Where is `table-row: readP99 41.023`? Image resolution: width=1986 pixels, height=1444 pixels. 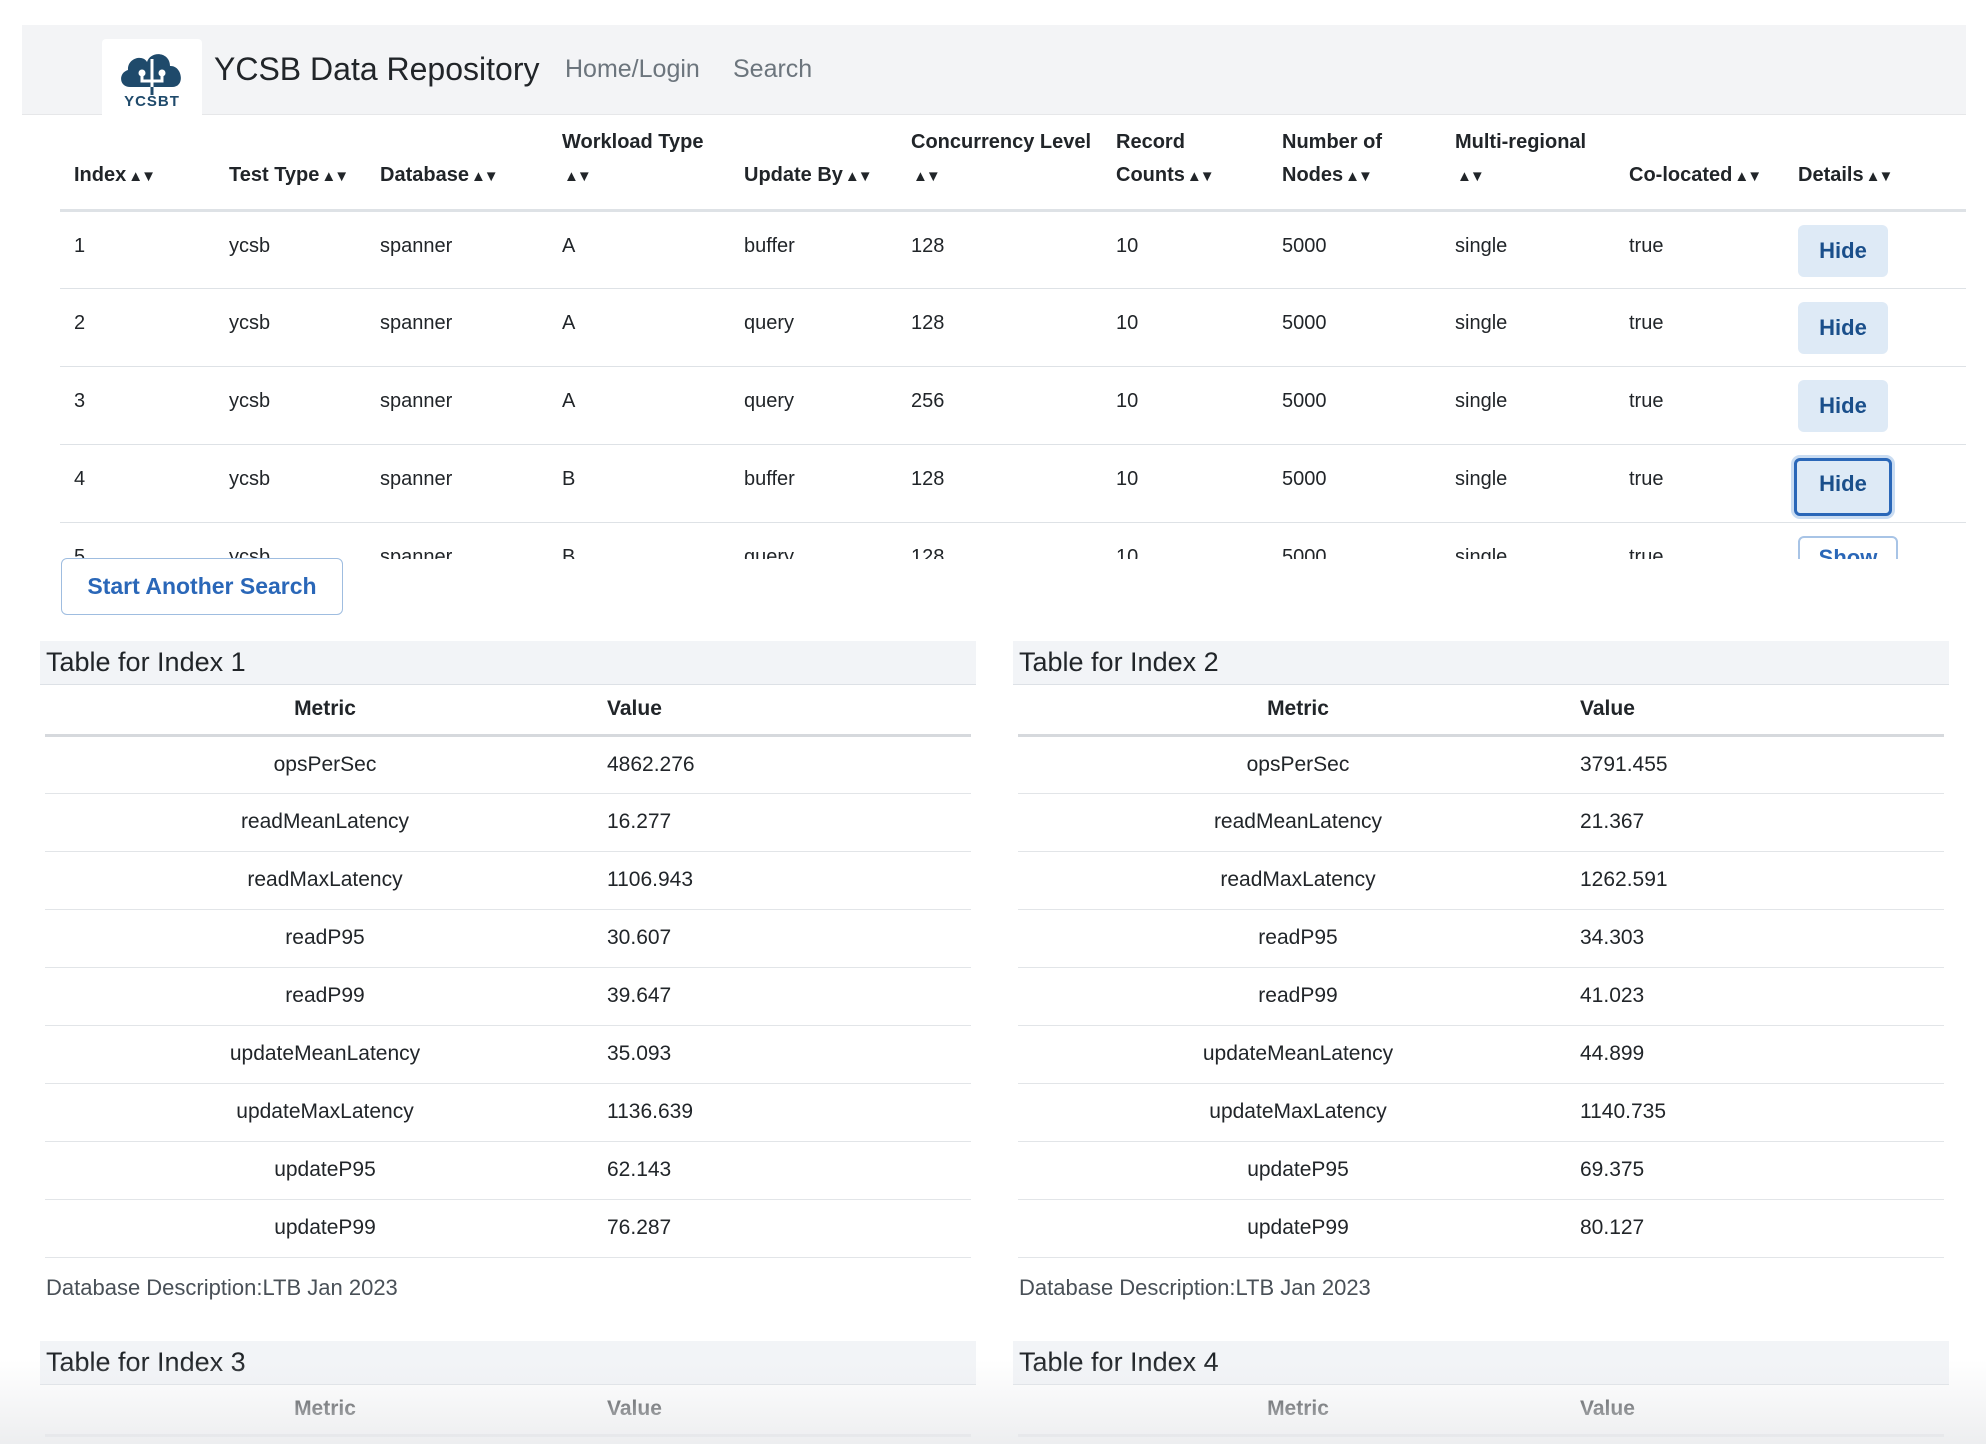
table-row: readP99 41.023 is located at coordinates (1481, 996).